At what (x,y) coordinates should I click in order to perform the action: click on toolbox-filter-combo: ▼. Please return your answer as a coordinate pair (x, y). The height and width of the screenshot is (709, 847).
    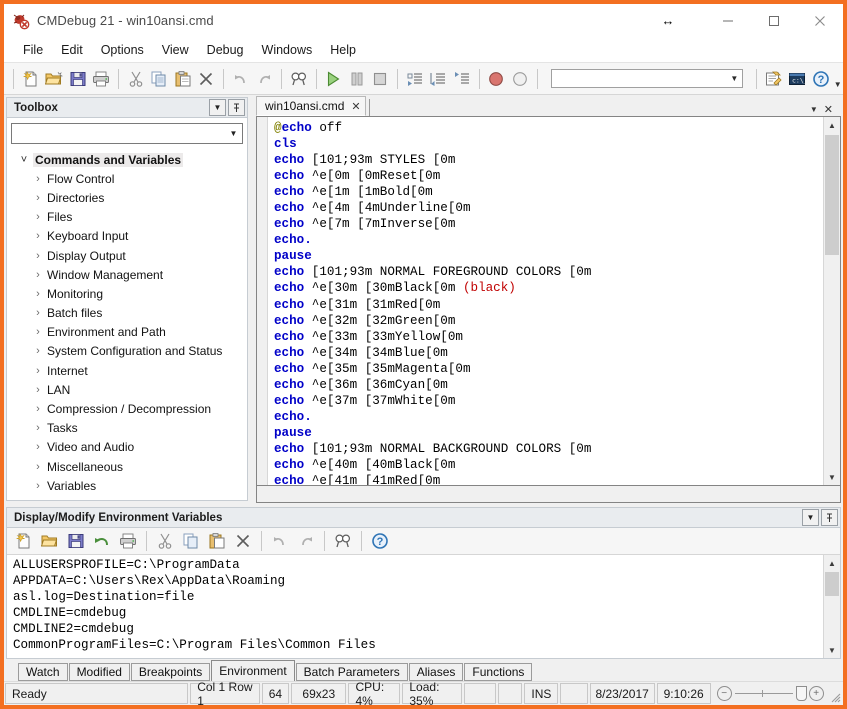
    Looking at the image, I should click on (127, 133).